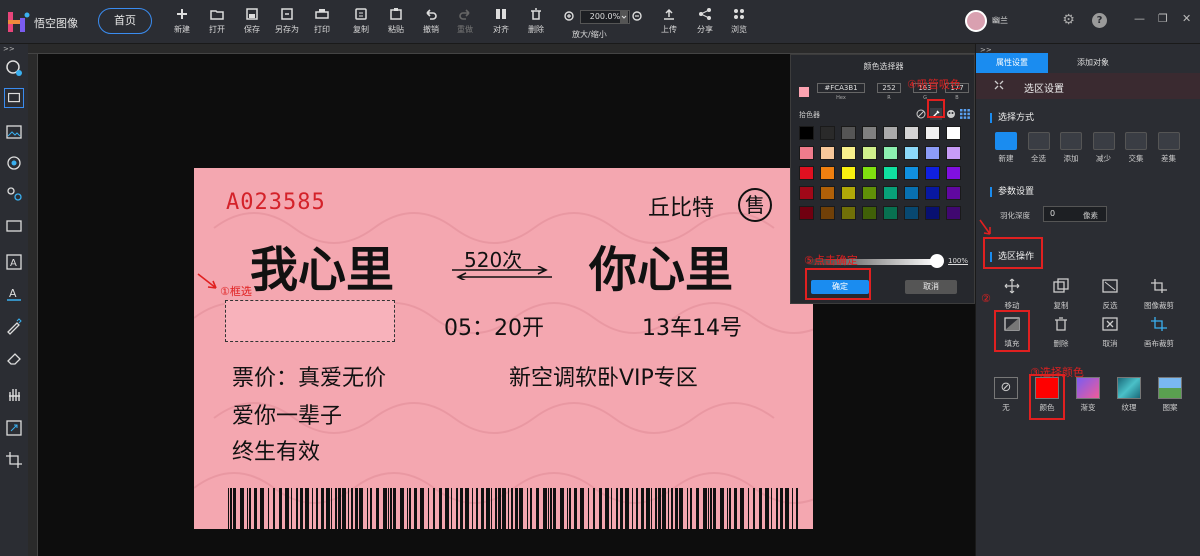  I want to click on hex-field: #FCA3B1, so click(841, 88).